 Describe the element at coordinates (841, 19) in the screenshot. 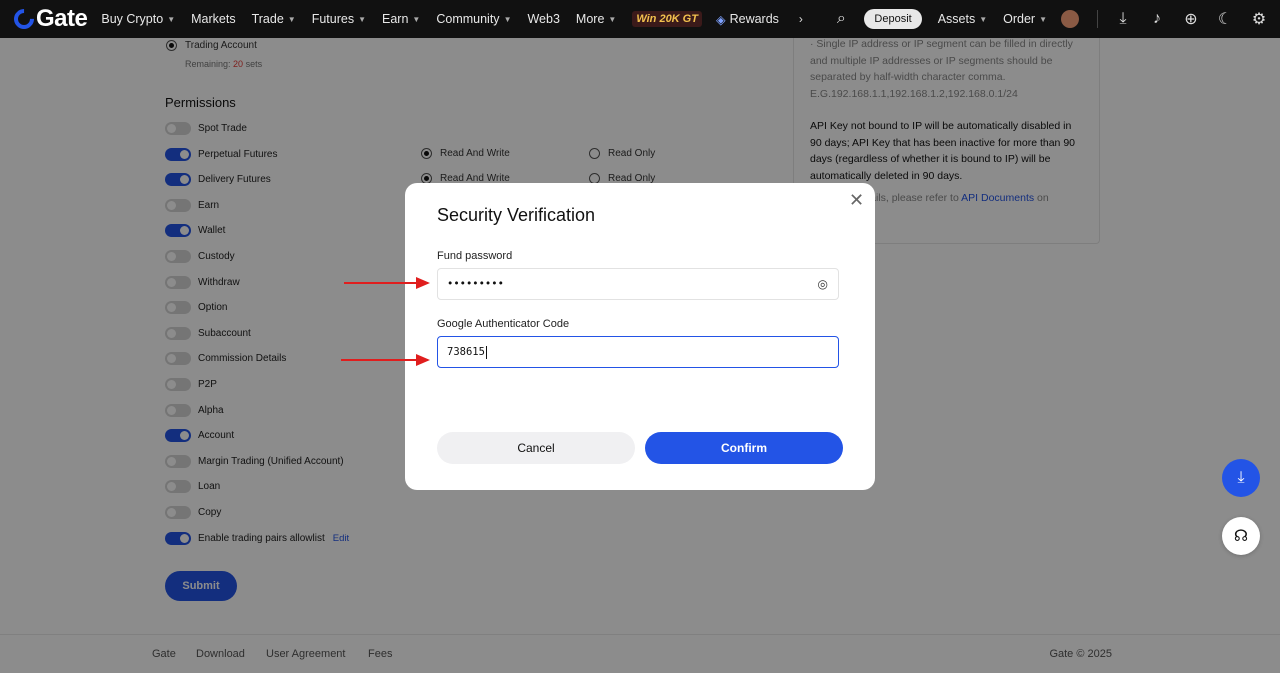

I see `search-icon: ⌕` at that location.